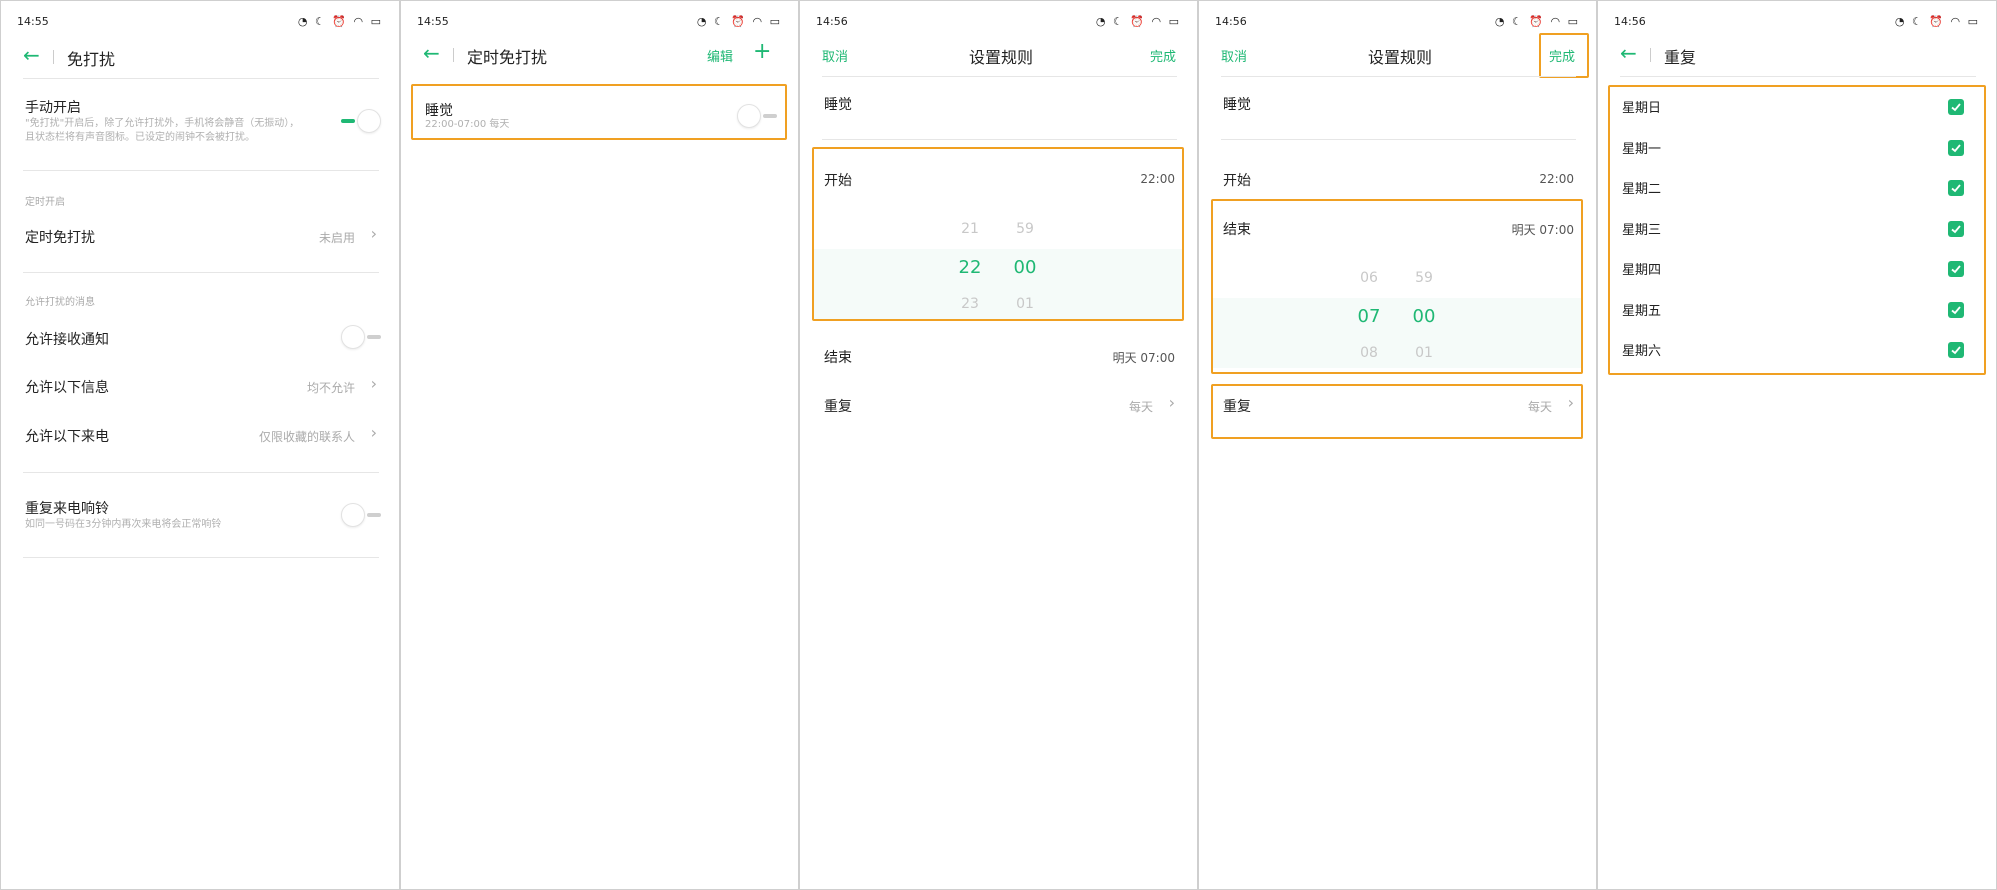 The width and height of the screenshot is (1997, 890). I want to click on hour-next: 08, so click(1369, 353).